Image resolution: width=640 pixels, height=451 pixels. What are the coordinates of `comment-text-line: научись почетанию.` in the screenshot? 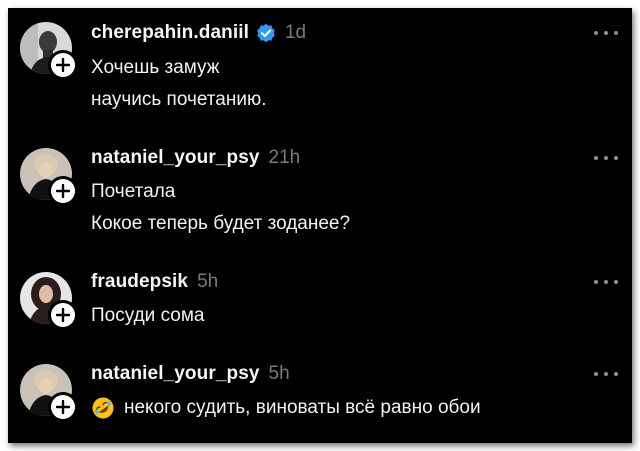 It's located at (179, 99).